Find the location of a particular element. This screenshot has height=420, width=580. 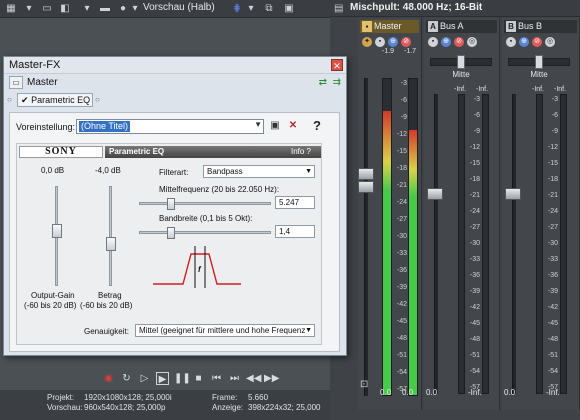

grid-icon: ▦ is located at coordinates (11, 9).